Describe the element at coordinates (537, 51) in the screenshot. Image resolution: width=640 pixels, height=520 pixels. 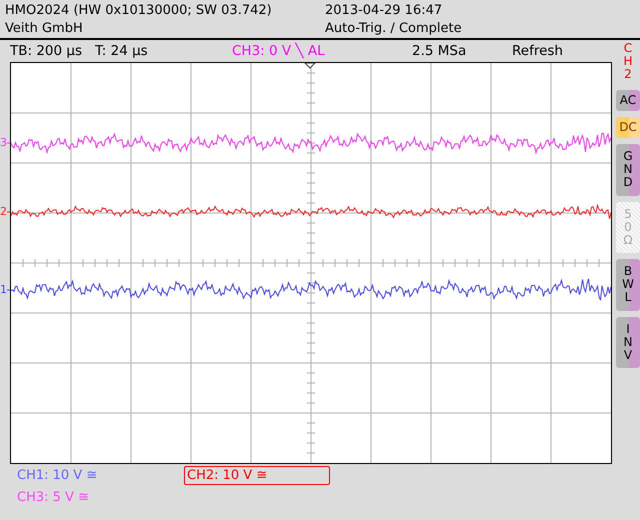
I see `acquisition-mode: Refresh` at that location.